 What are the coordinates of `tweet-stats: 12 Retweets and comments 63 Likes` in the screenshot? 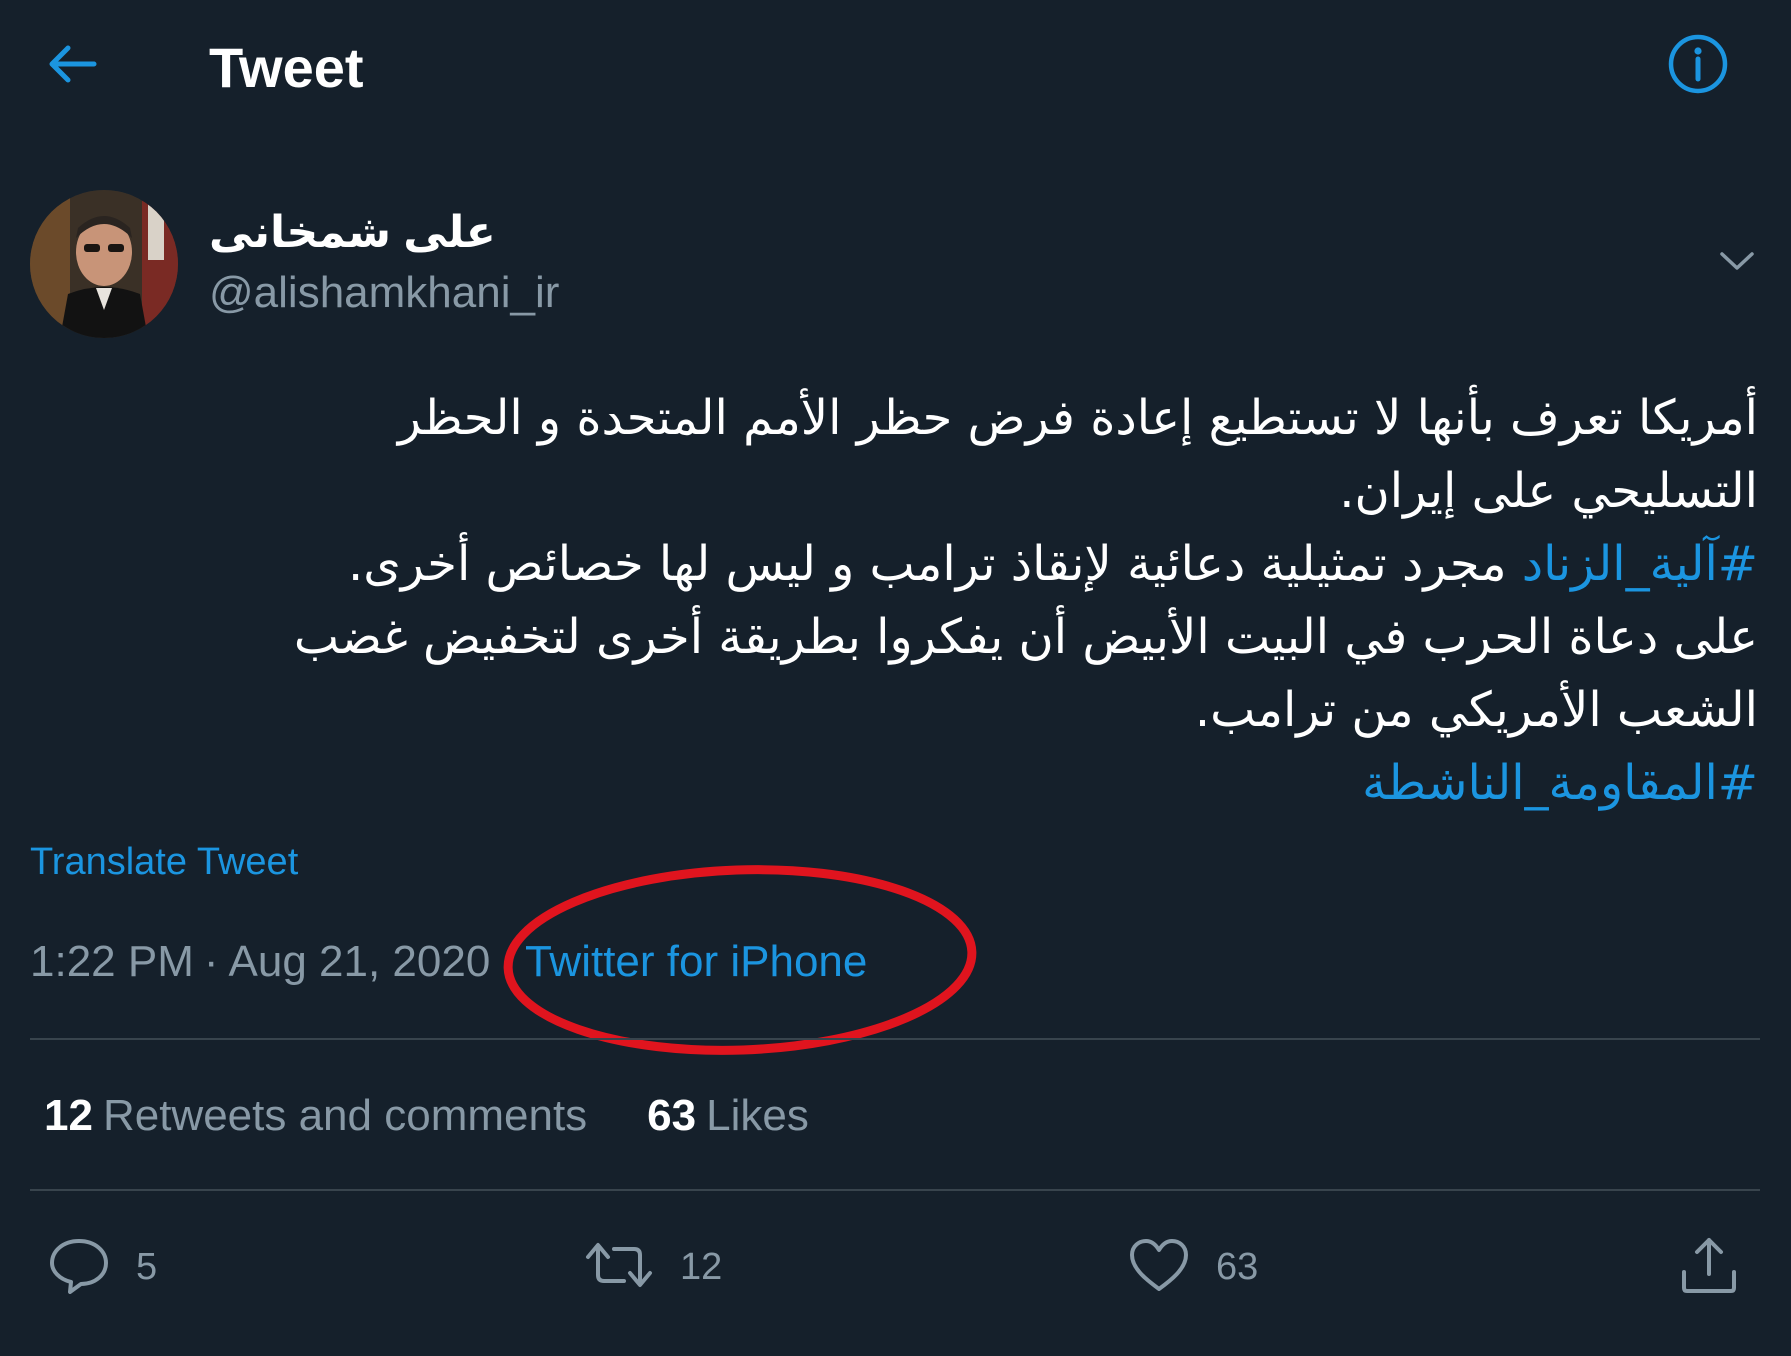 It's located at (426, 1116).